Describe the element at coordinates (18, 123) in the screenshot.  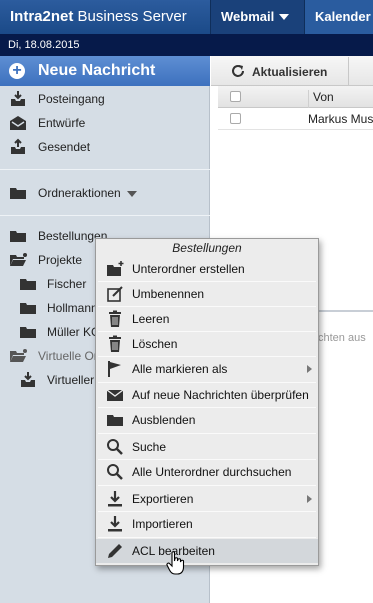
I see `drafts-icon` at that location.